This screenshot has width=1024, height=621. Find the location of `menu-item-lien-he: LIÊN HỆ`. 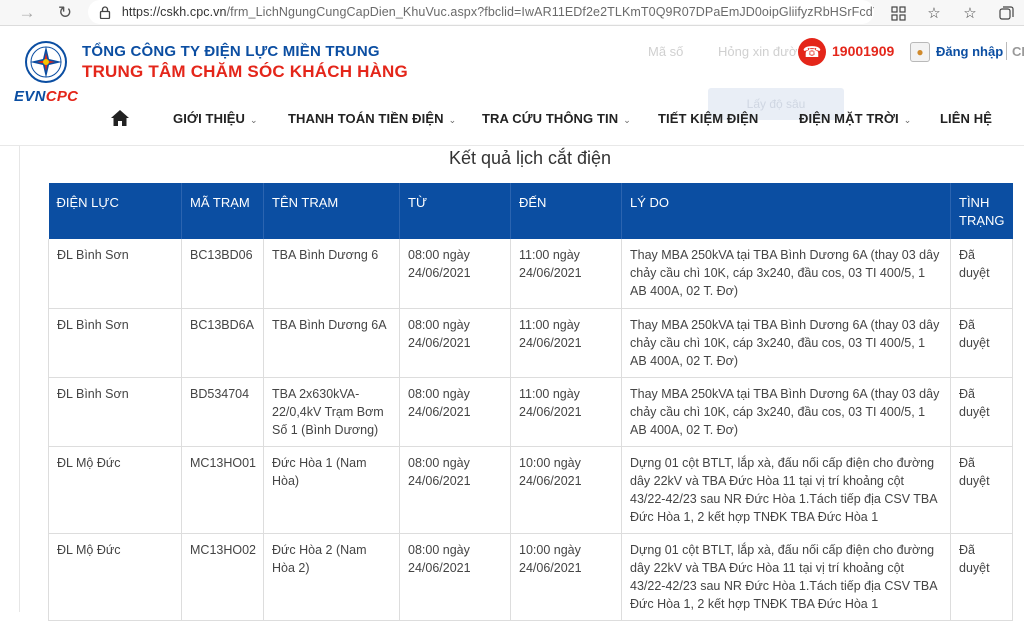

menu-item-lien-he: LIÊN HỆ is located at coordinates (966, 118).